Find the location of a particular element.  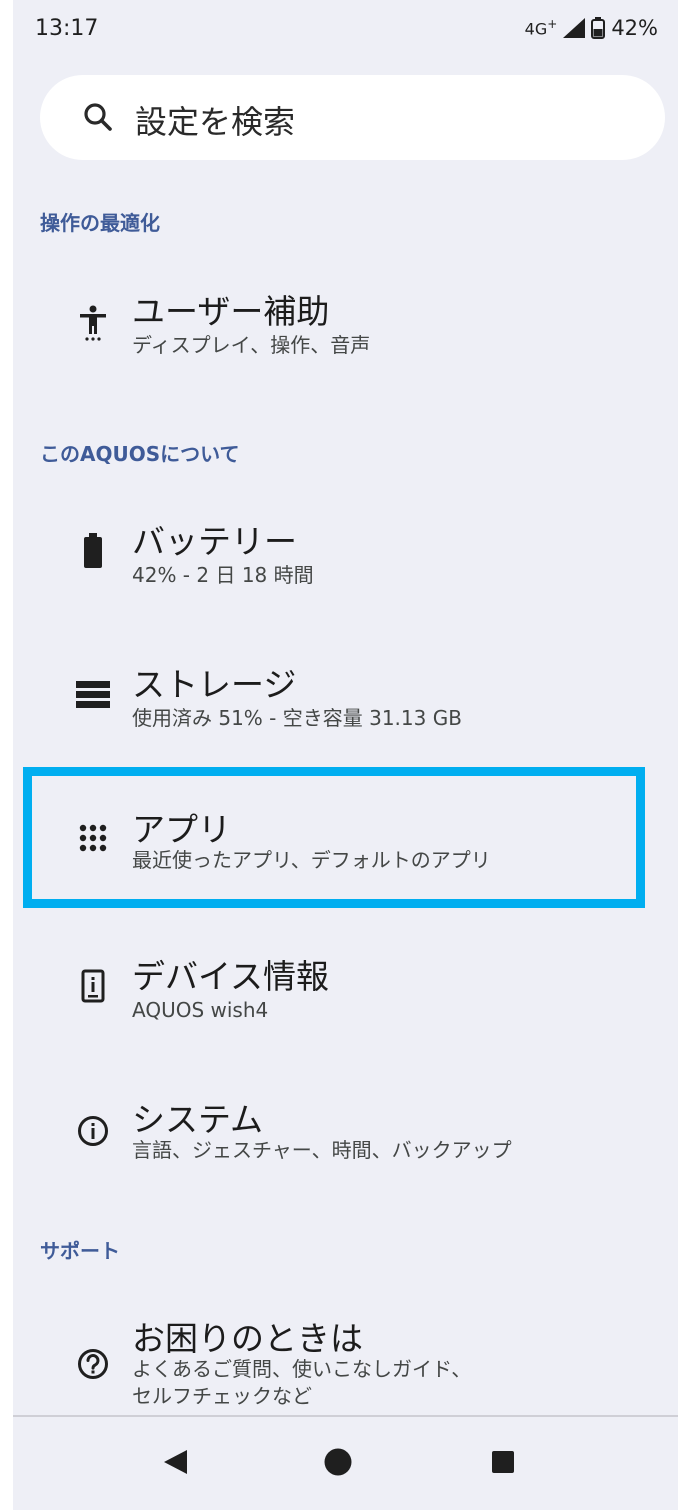

search-placeholder: 設定を検索 is located at coordinates (215, 122).